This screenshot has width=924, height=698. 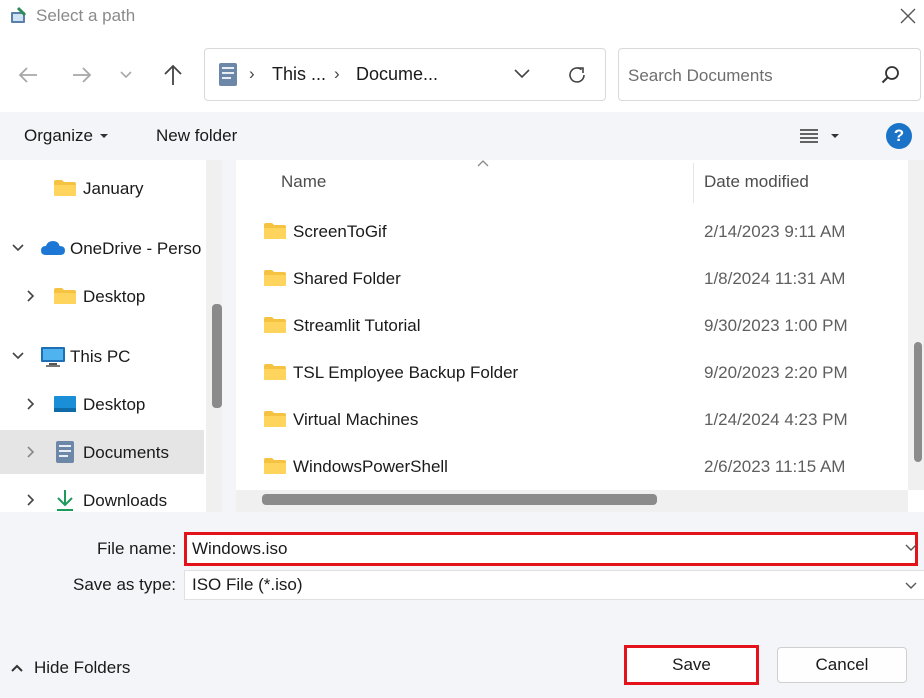 What do you see at coordinates (113, 188) in the screenshot?
I see `sidebar-item-label: January` at bounding box center [113, 188].